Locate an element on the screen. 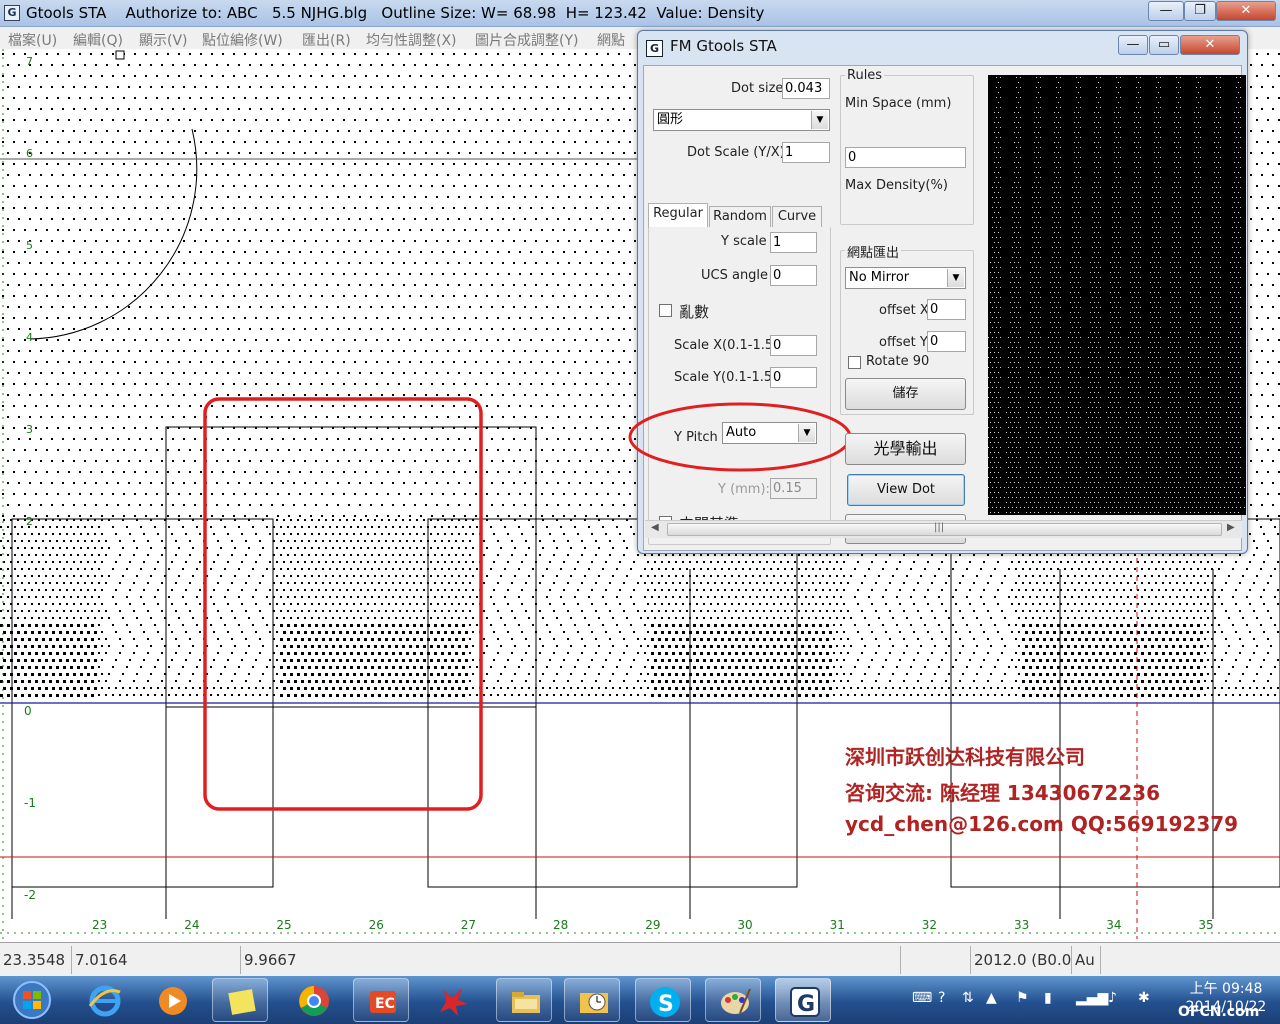  x-tick-label: 29 is located at coordinates (652, 925).